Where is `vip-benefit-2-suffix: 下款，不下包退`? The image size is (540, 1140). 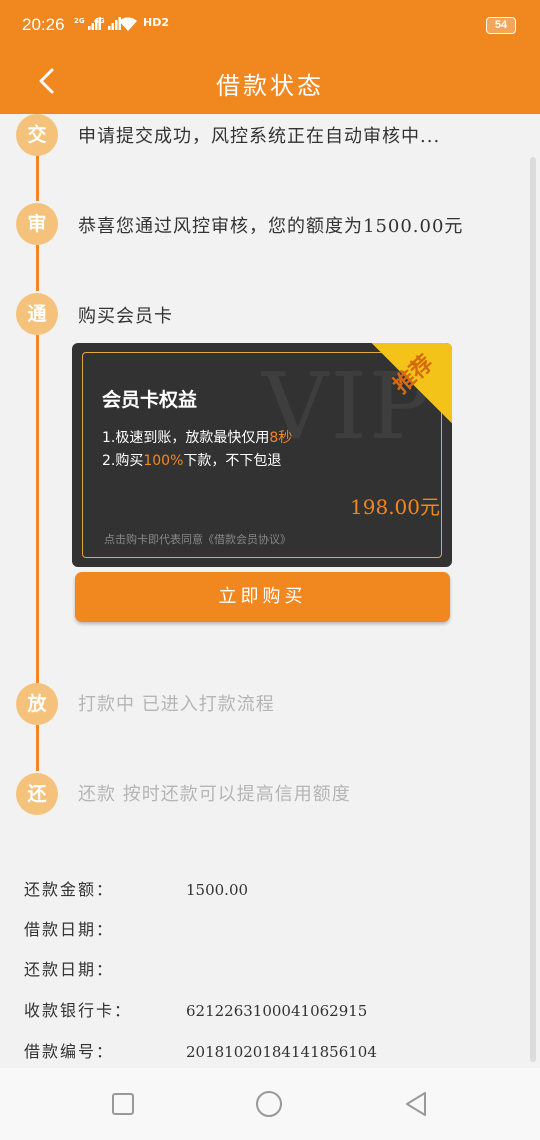
vip-benefit-2-suffix: 下款，不下包退 is located at coordinates (232, 461).